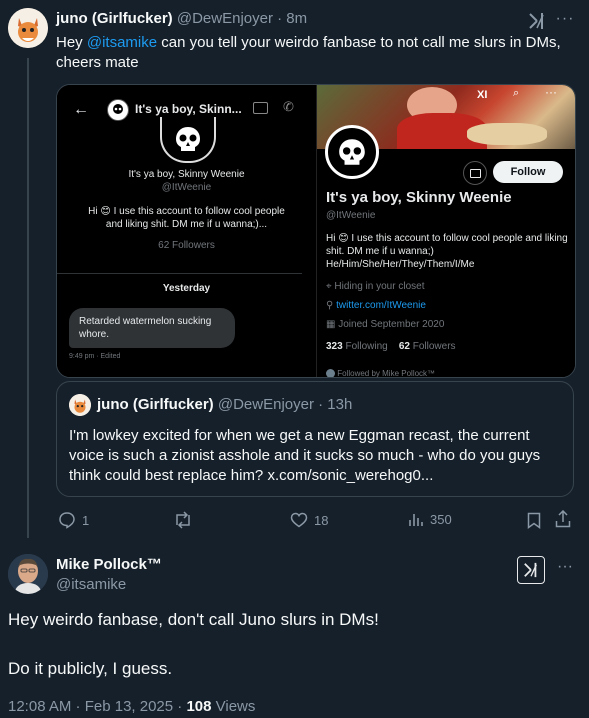  Describe the element at coordinates (152, 328) in the screenshot. I see `dm-message-bubble: Retarded watermelon sucking whore.` at that location.